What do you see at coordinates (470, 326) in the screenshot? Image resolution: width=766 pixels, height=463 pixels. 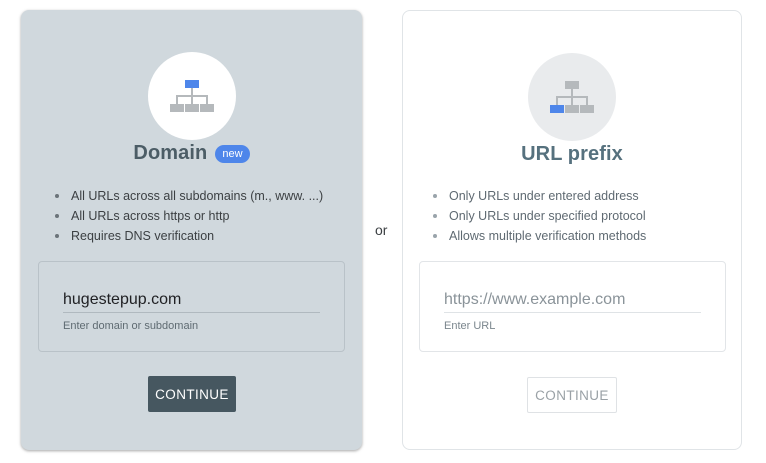 I see `url-input-hint: Enter URL` at bounding box center [470, 326].